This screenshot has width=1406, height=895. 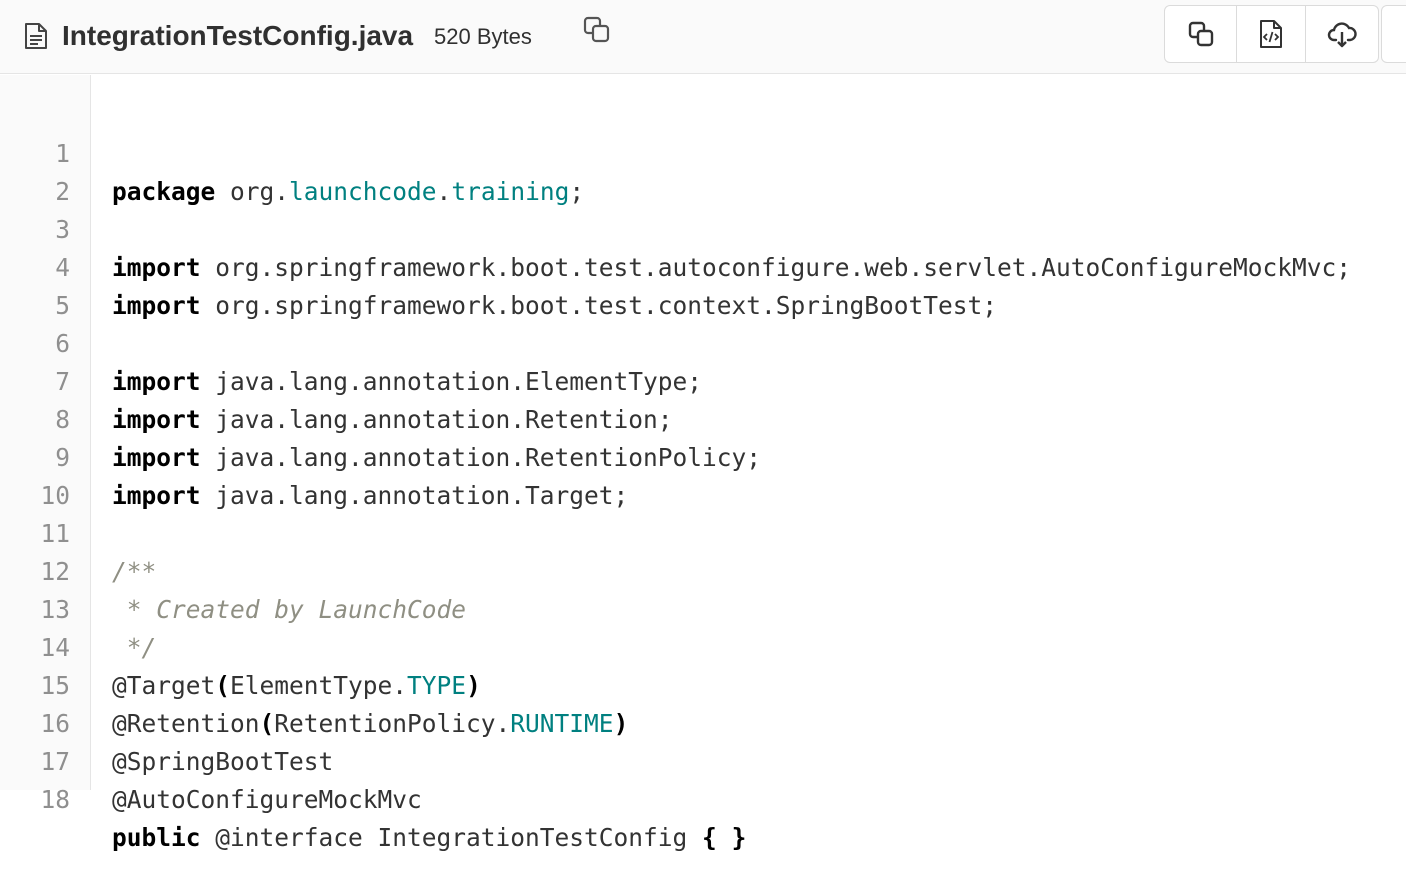 I want to click on code-token: {, so click(x=709, y=837).